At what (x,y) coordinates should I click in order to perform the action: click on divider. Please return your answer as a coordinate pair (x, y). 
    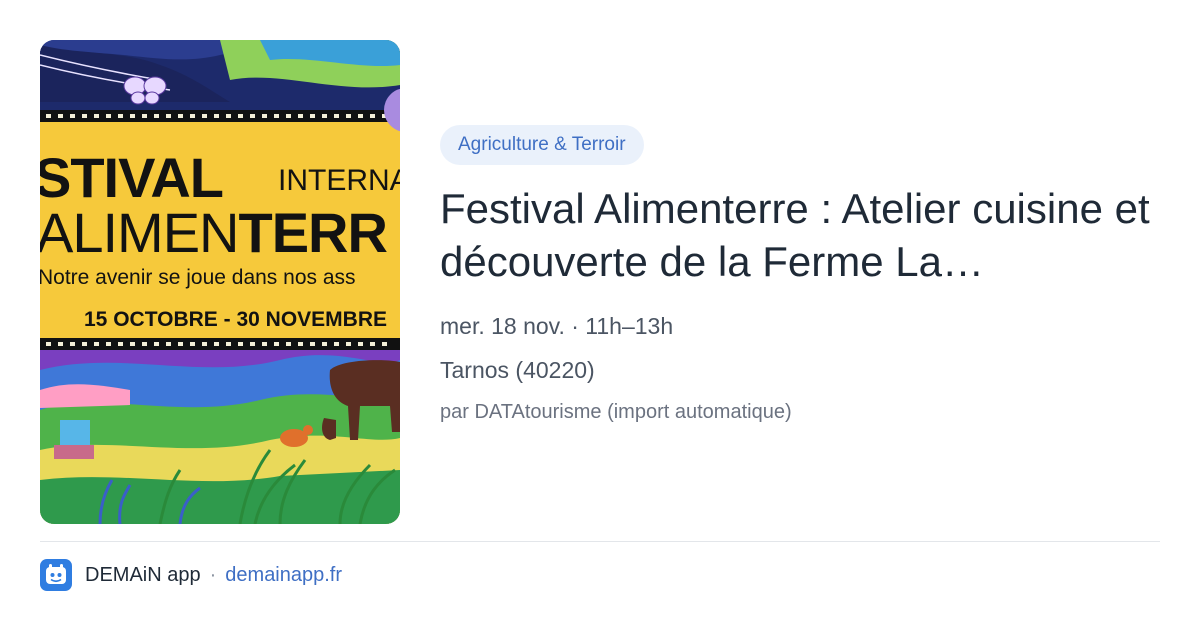
    Looking at the image, I should click on (600, 541).